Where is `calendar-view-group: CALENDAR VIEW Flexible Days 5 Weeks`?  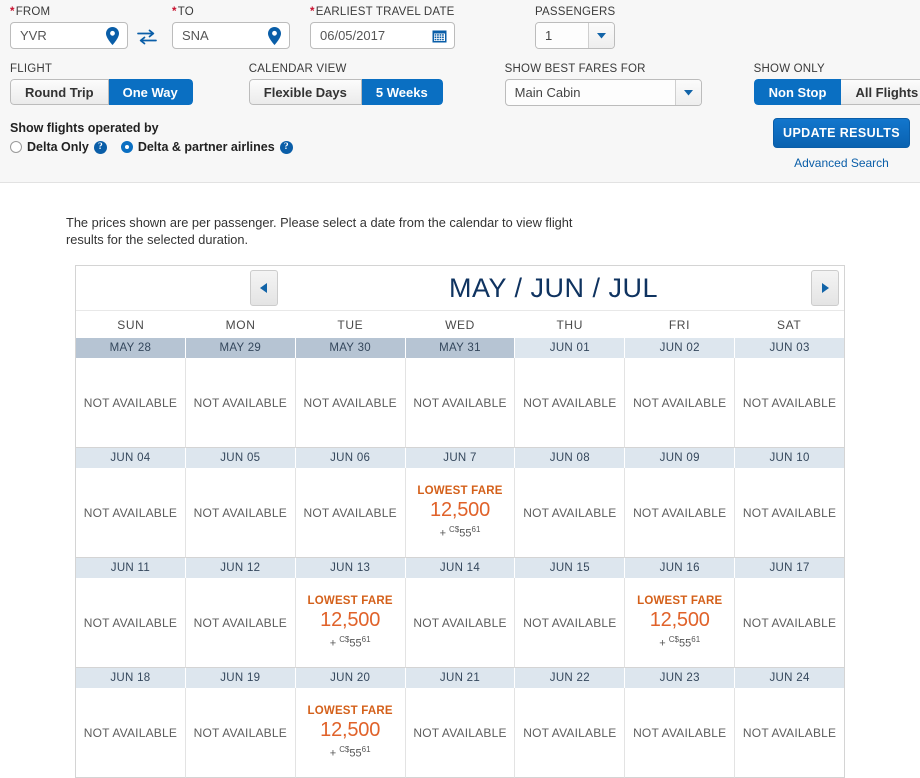 calendar-view-group: CALENDAR VIEW Flexible Days 5 Weeks is located at coordinates (345, 84).